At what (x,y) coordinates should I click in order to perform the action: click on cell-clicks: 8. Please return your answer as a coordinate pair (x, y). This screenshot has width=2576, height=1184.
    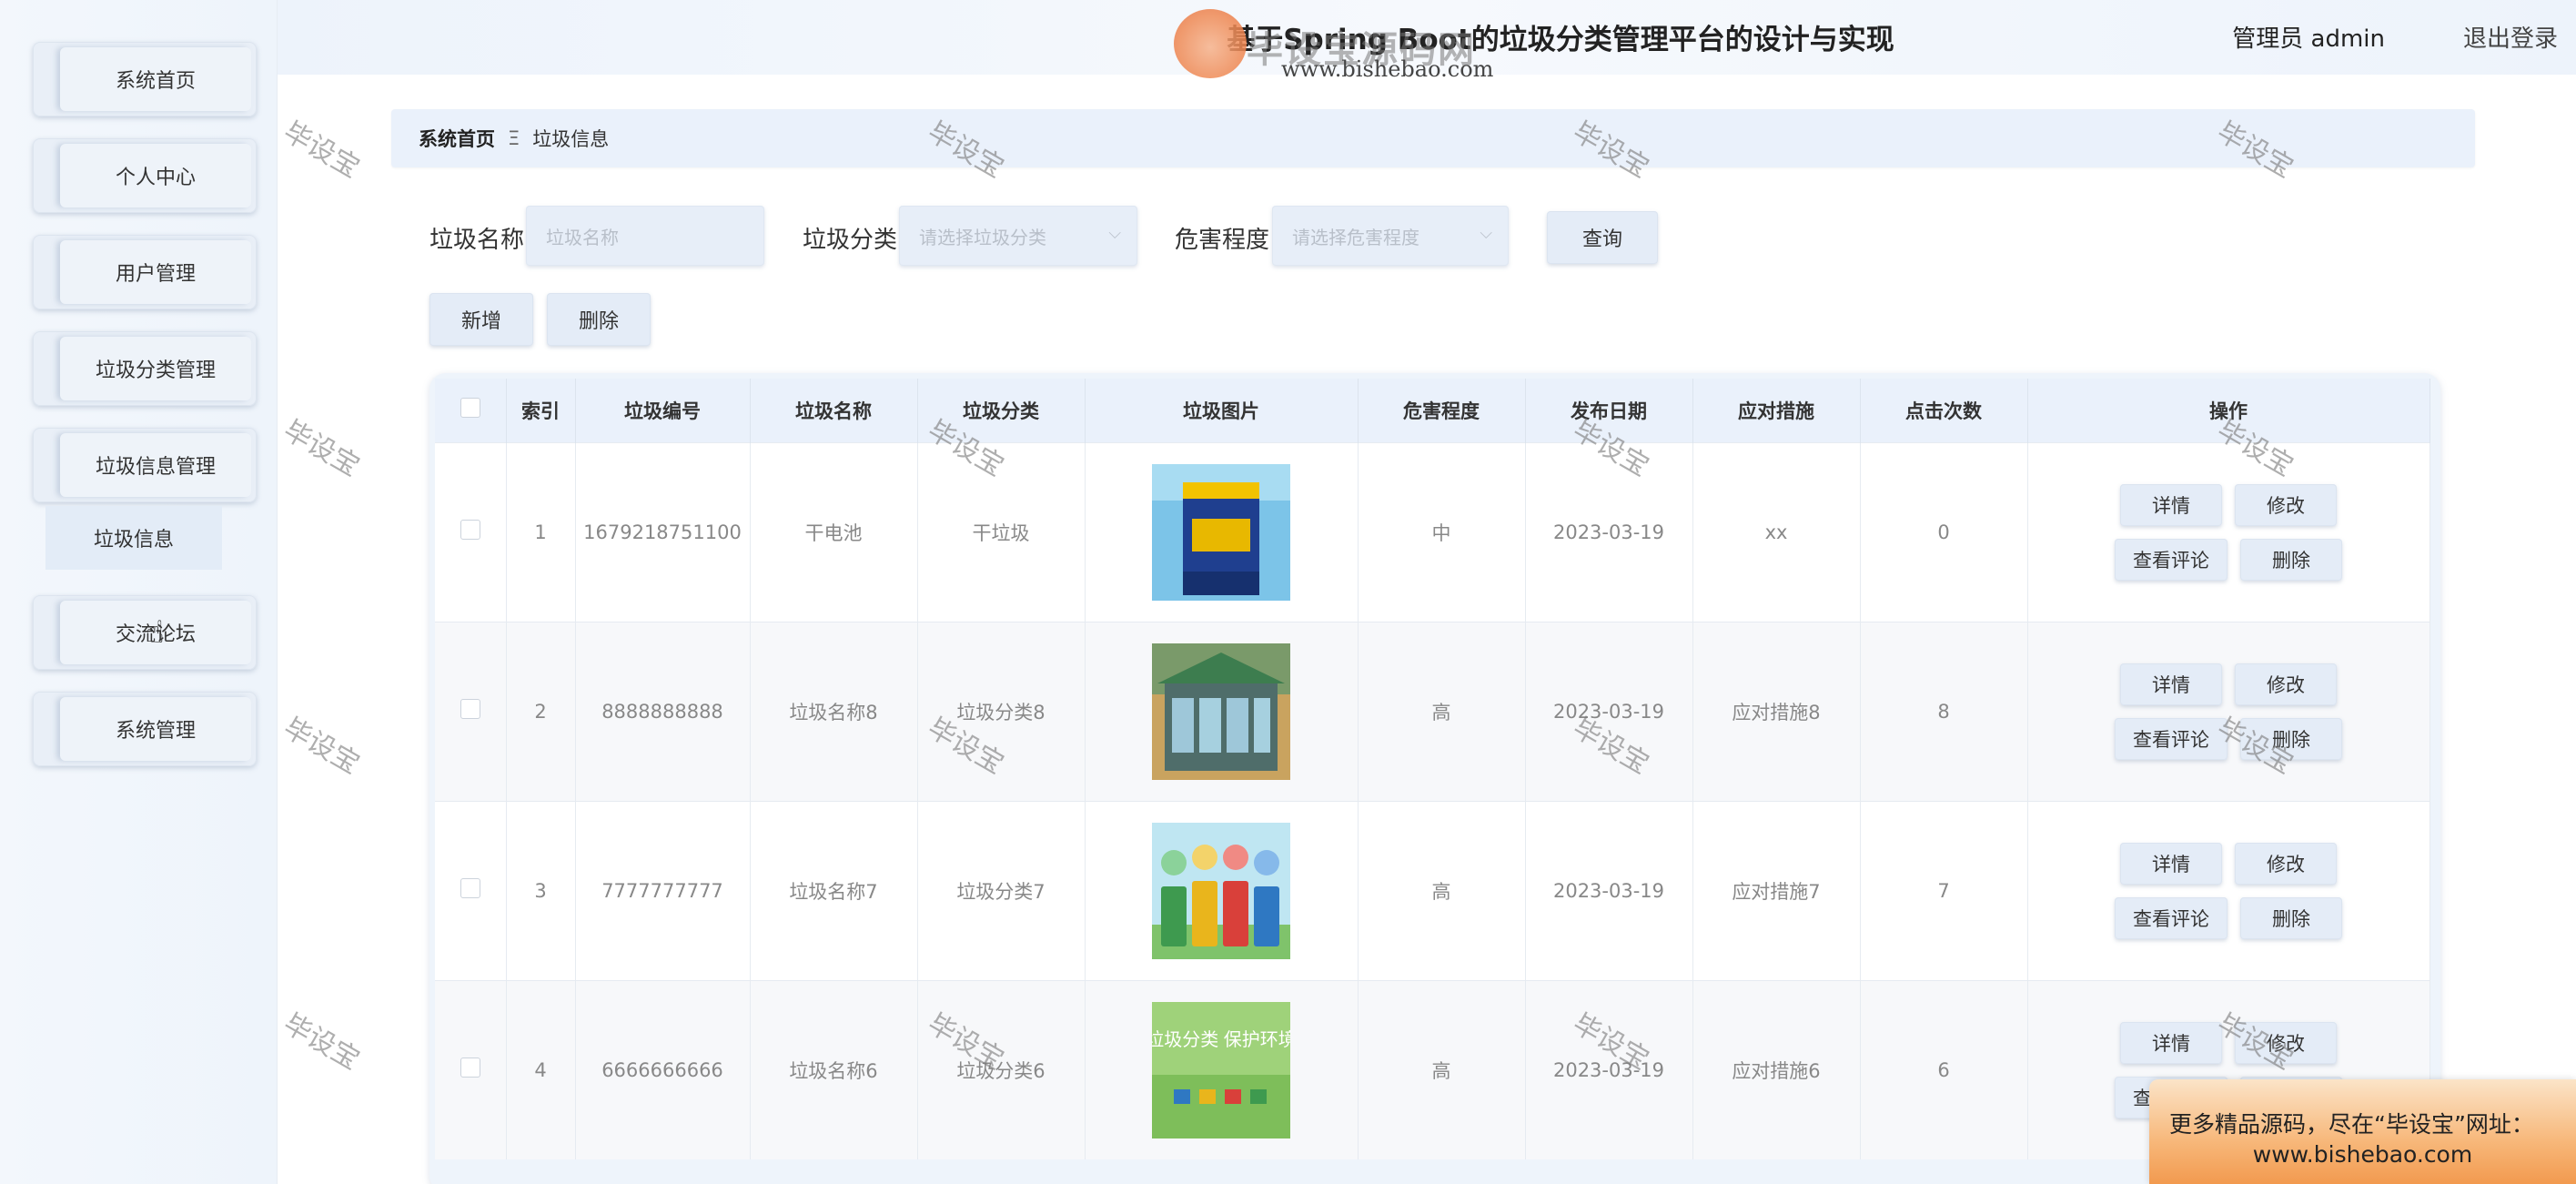
    Looking at the image, I should click on (1944, 711).